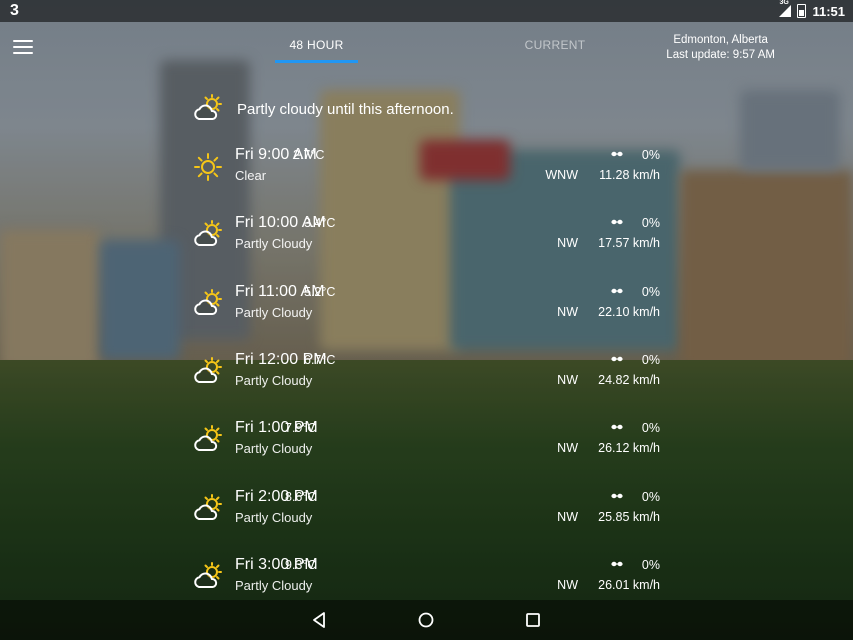  I want to click on forecast-temp: 2.7°C, so click(309, 155).